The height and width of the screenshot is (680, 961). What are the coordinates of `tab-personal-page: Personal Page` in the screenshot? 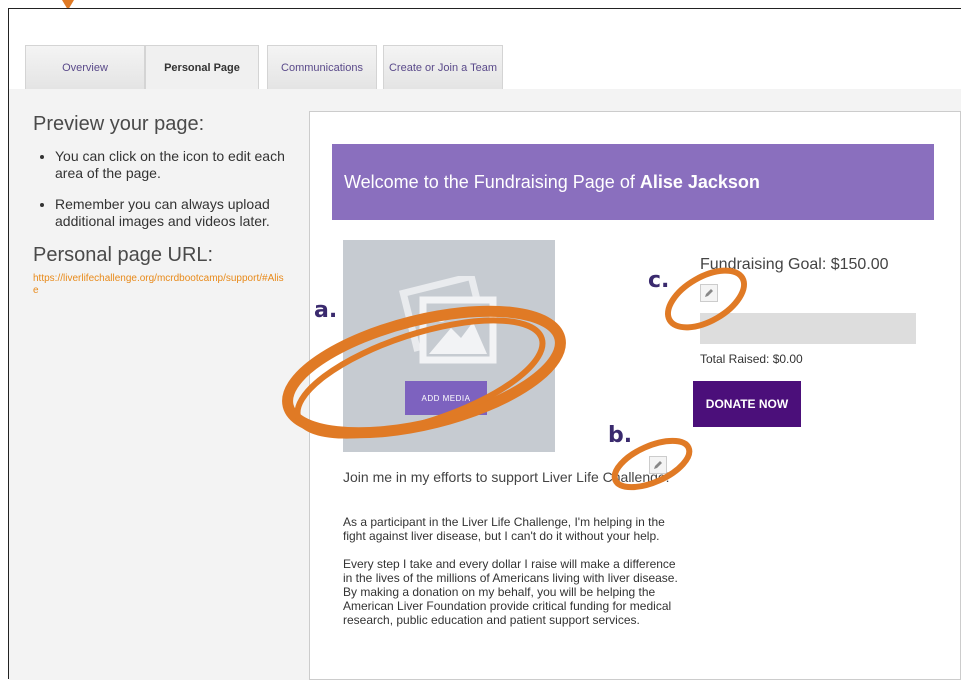 It's located at (202, 67).